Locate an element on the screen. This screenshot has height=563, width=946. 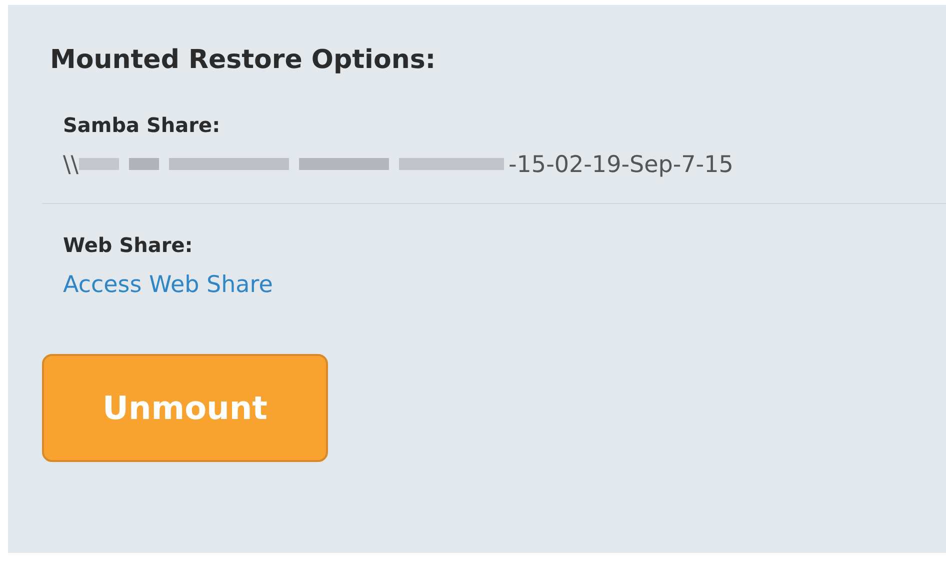
unmount-button: Unmount is located at coordinates (185, 408).